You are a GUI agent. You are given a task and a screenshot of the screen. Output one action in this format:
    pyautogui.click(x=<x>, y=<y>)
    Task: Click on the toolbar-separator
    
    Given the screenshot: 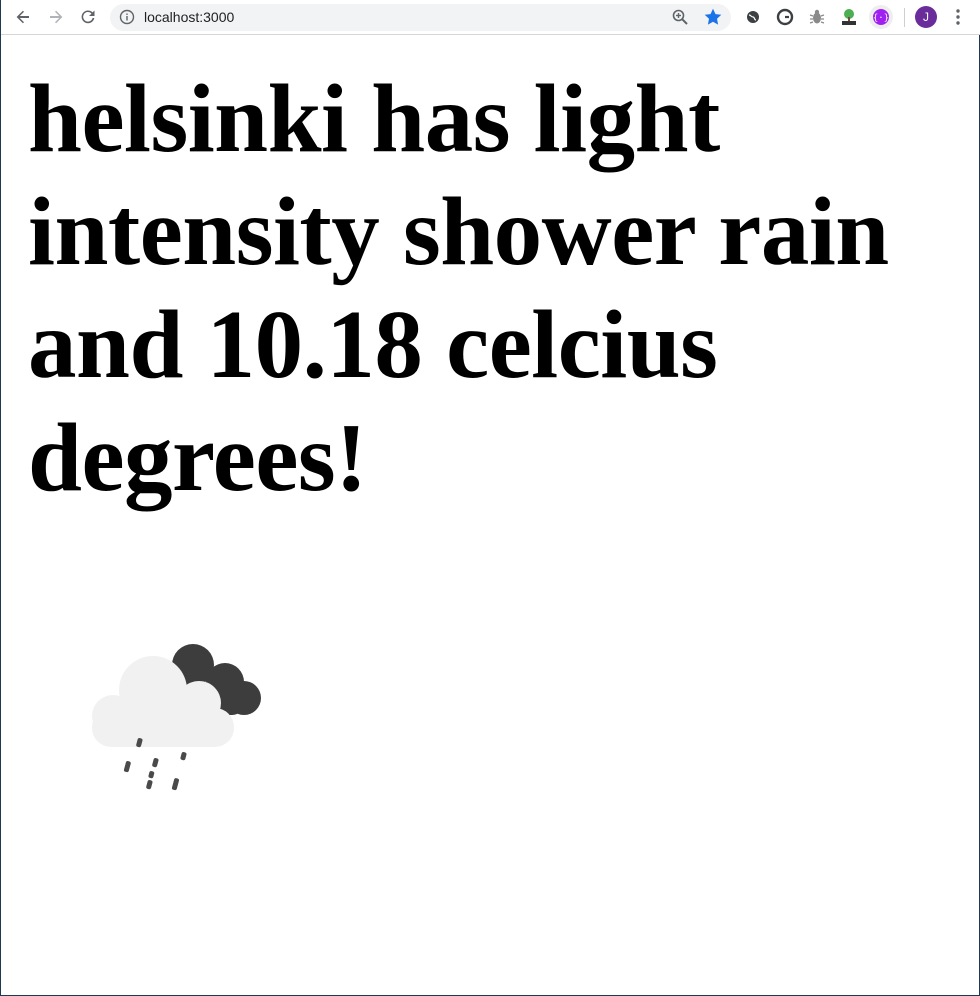 What is the action you would take?
    pyautogui.click(x=904, y=17)
    